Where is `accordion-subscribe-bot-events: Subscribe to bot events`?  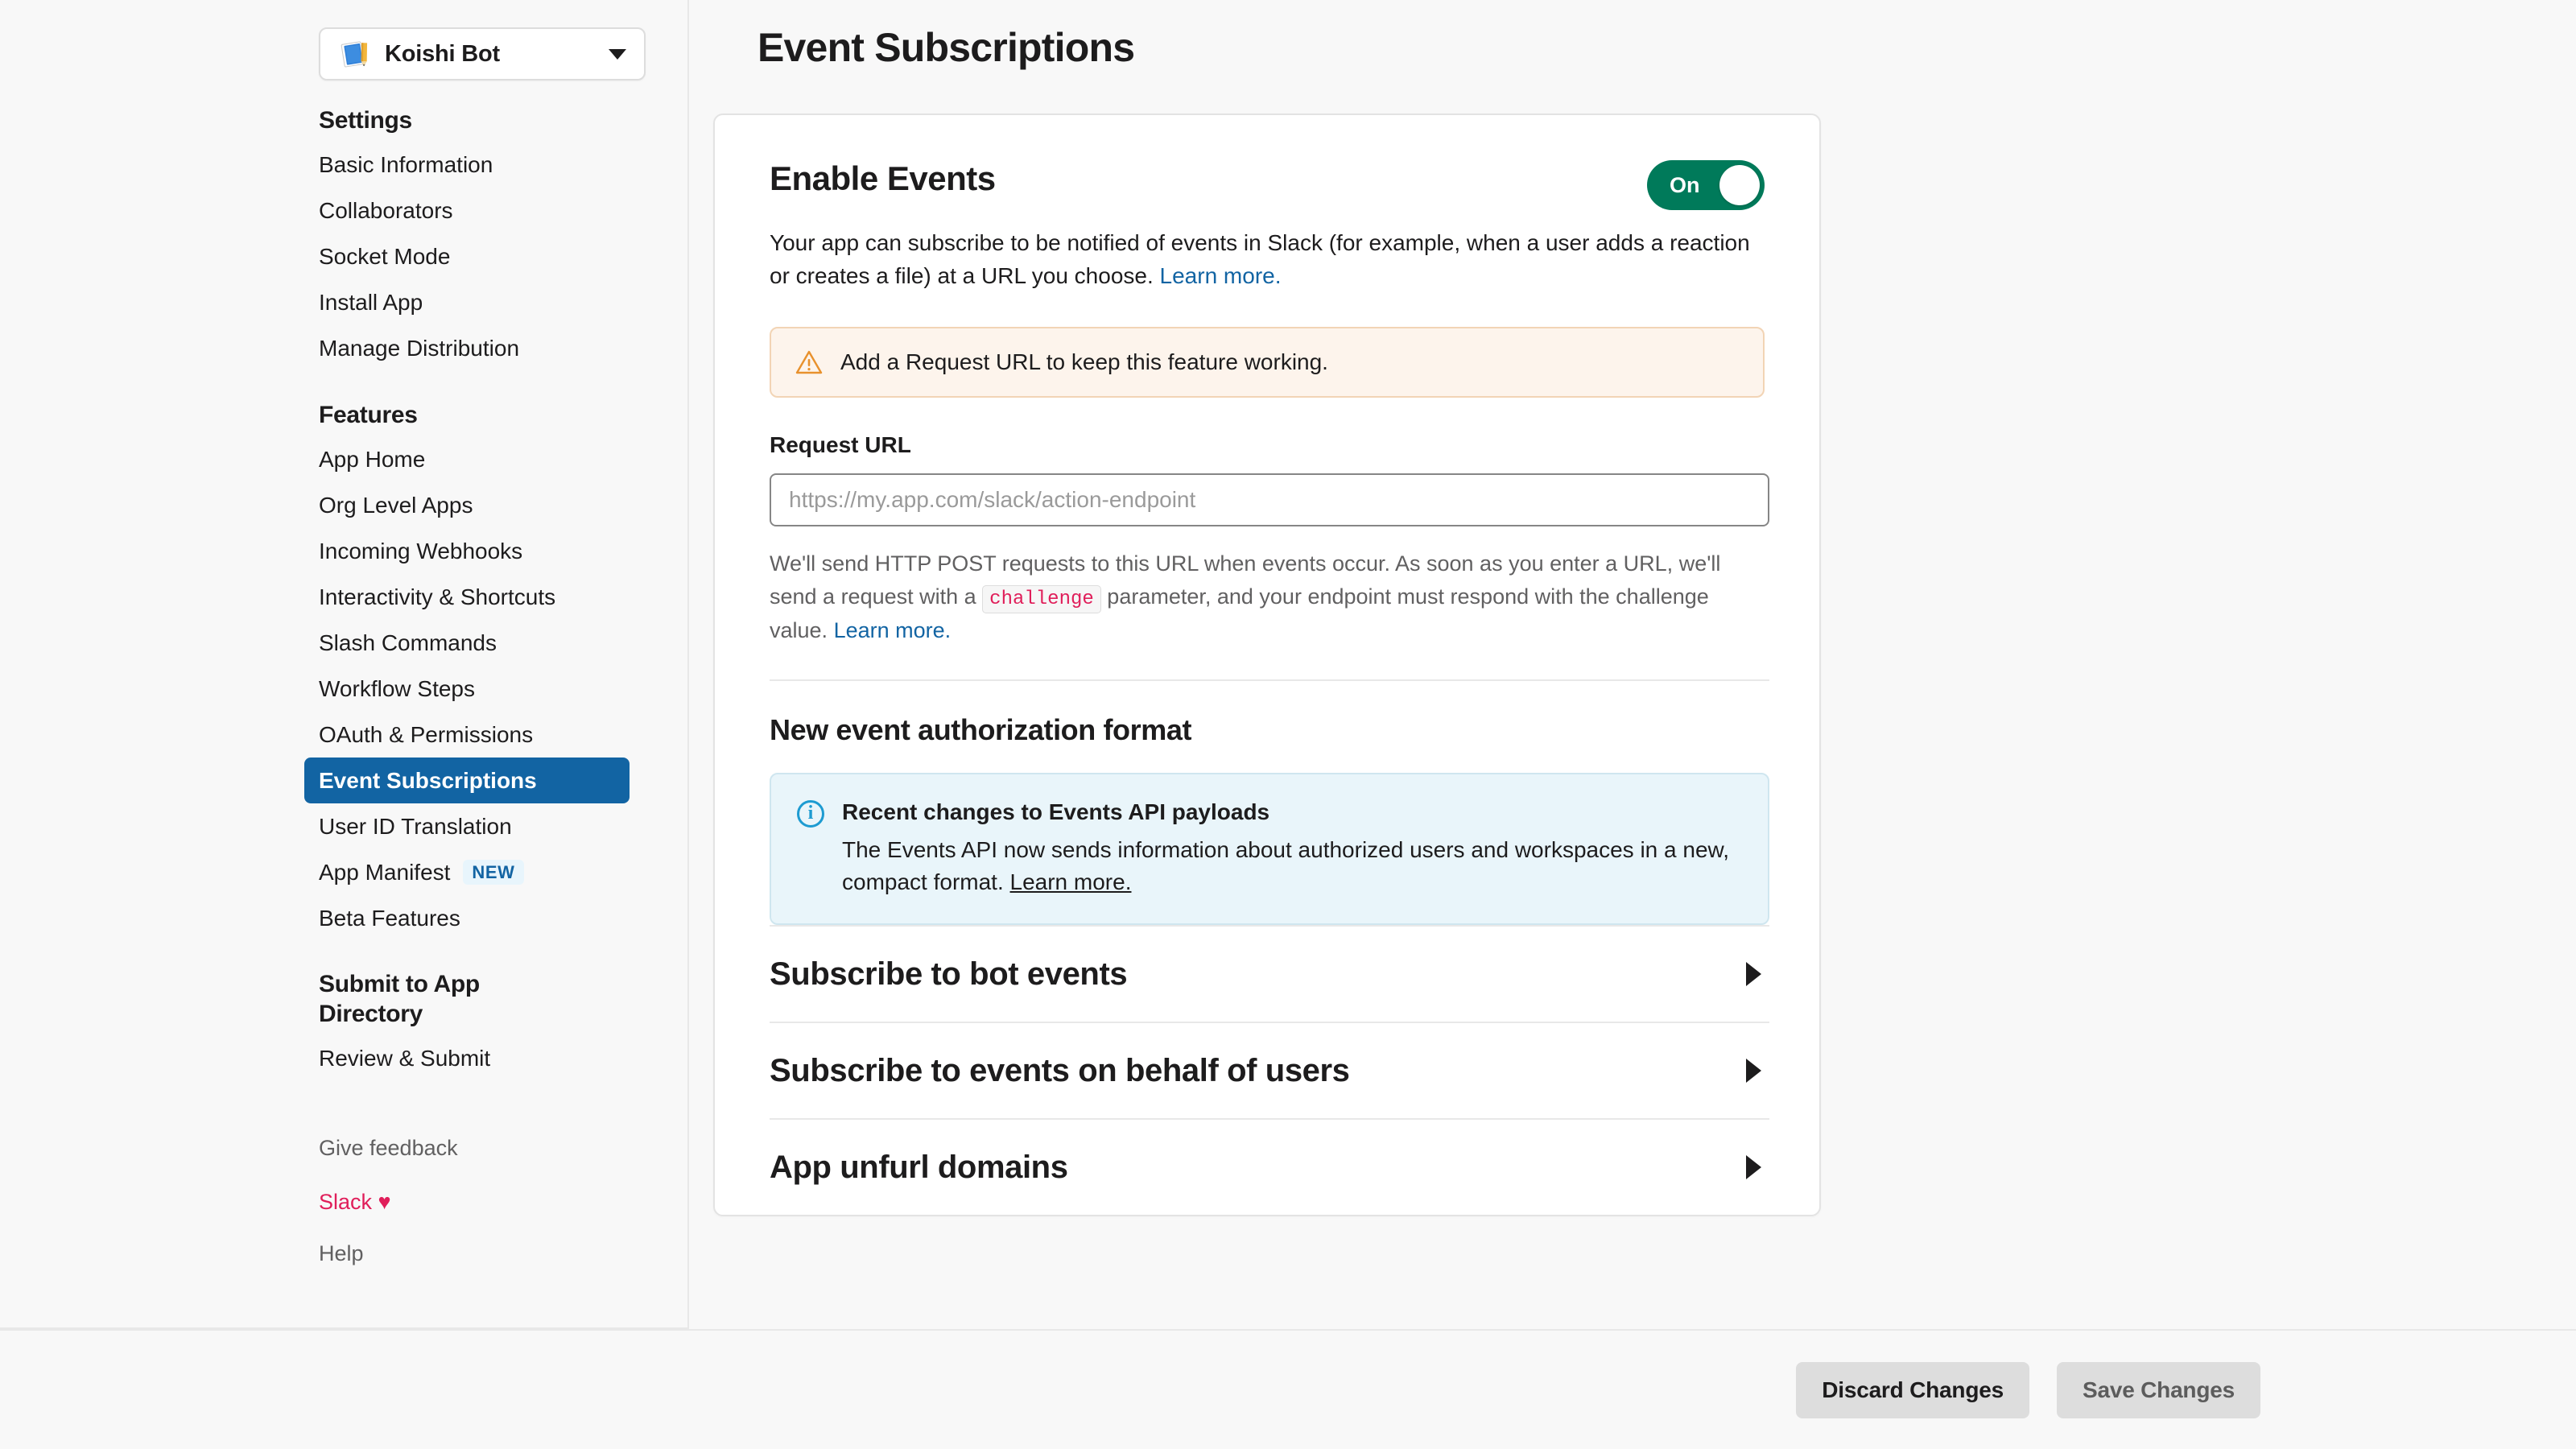
accordion-subscribe-bot-events: Subscribe to bot events is located at coordinates (1269, 973).